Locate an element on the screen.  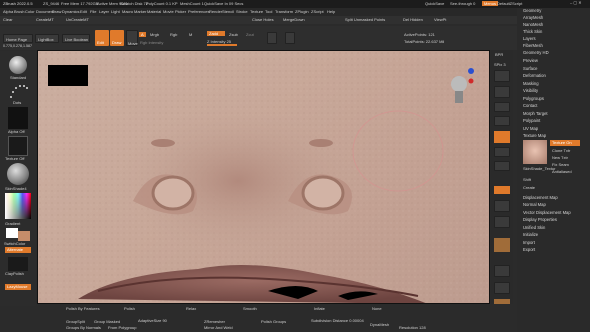
brush-picker-icon is located at coordinates (290, 38).